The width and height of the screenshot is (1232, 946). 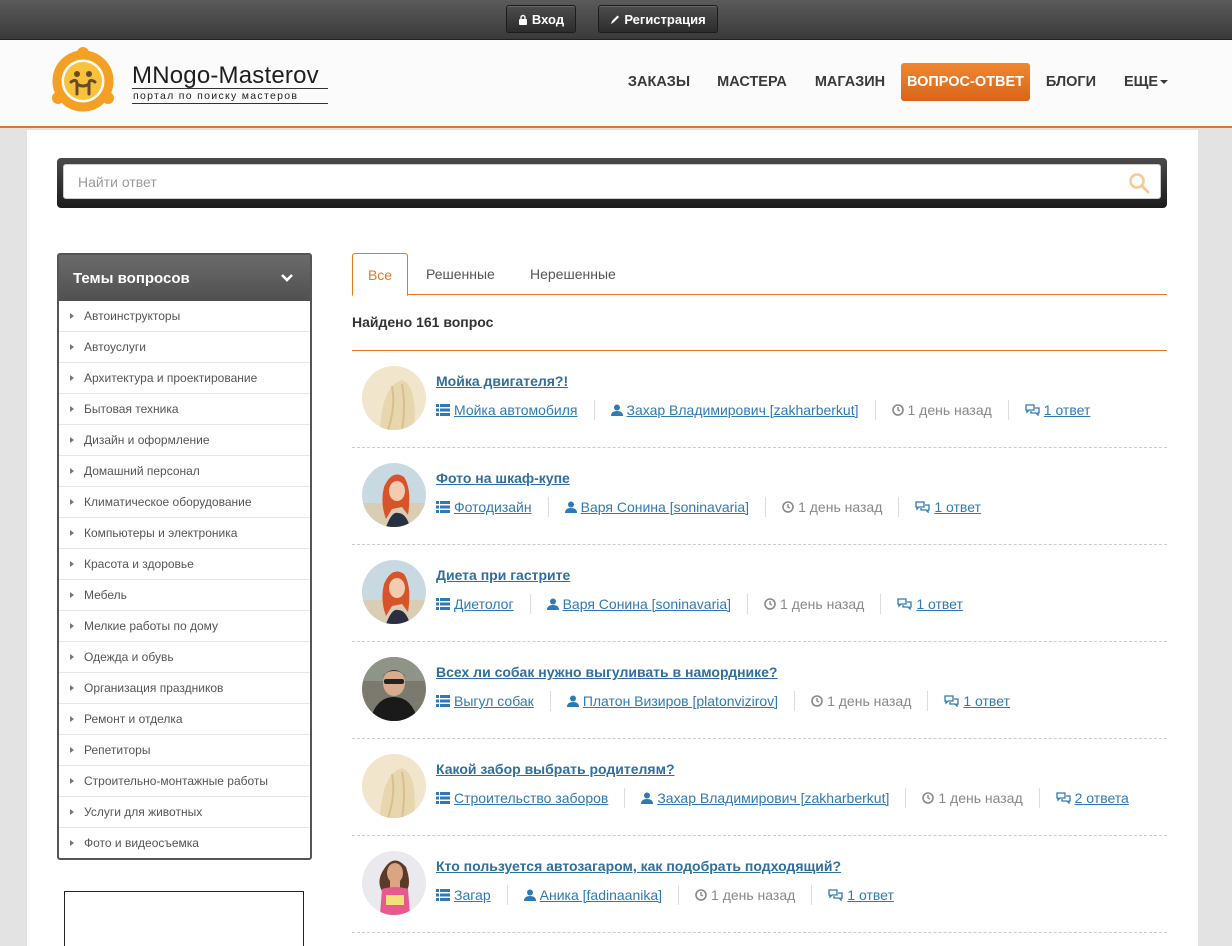 What do you see at coordinates (1139, 183) in the screenshot?
I see `search-icon` at bounding box center [1139, 183].